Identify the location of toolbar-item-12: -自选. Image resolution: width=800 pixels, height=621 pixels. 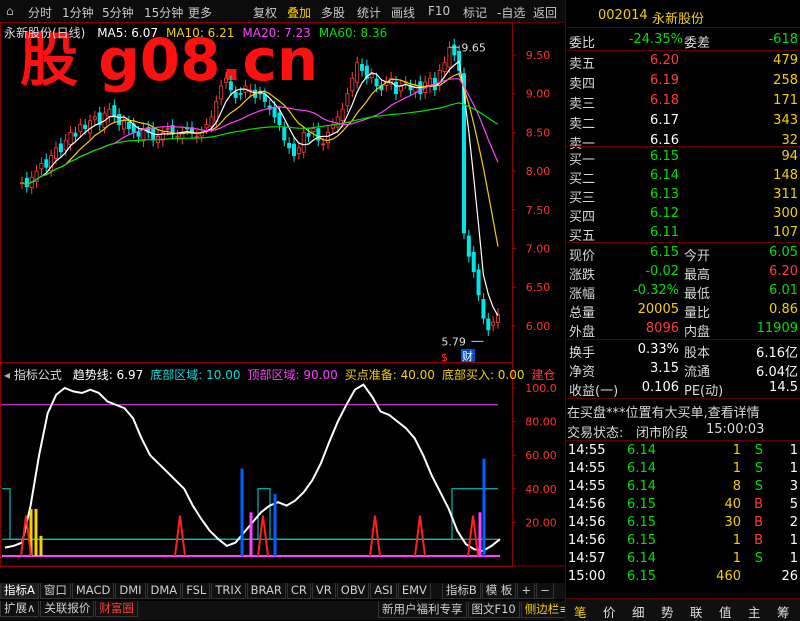
(511, 12).